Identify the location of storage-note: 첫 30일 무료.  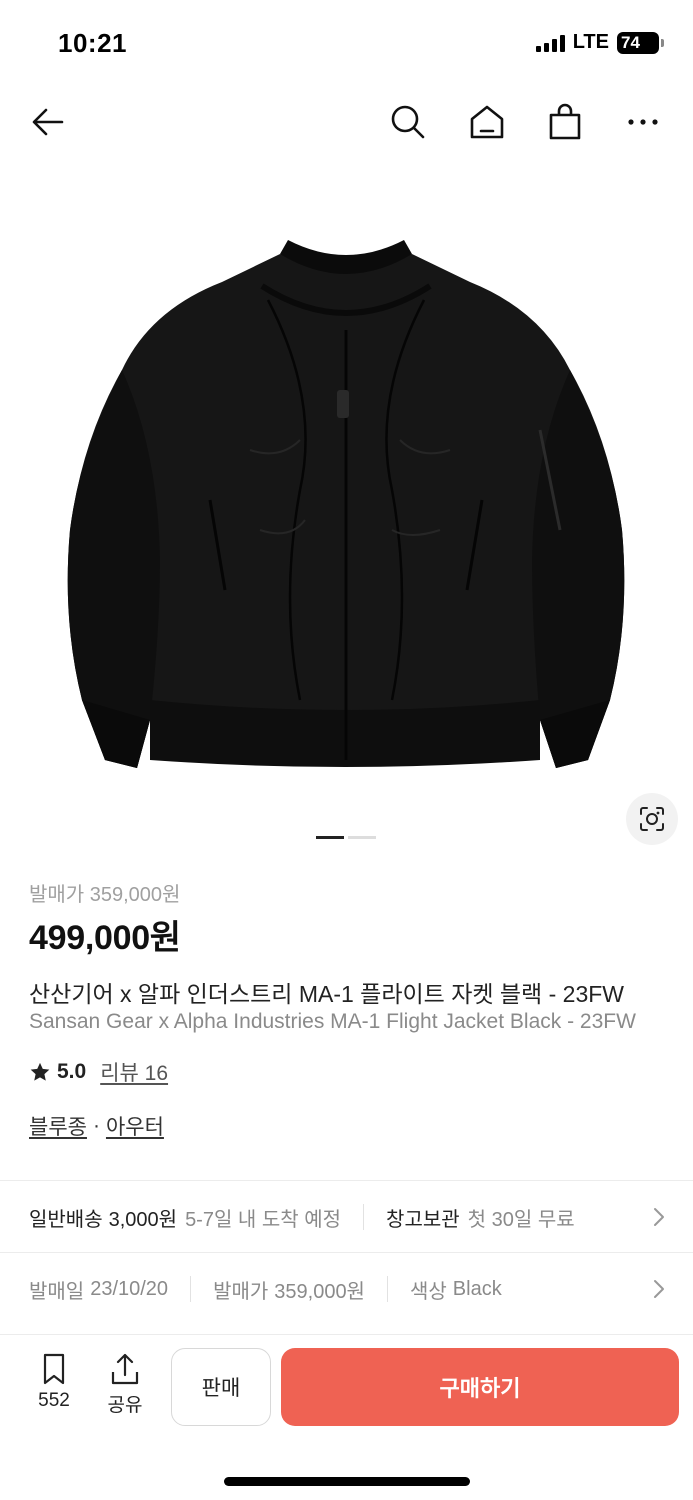
(521, 1219).